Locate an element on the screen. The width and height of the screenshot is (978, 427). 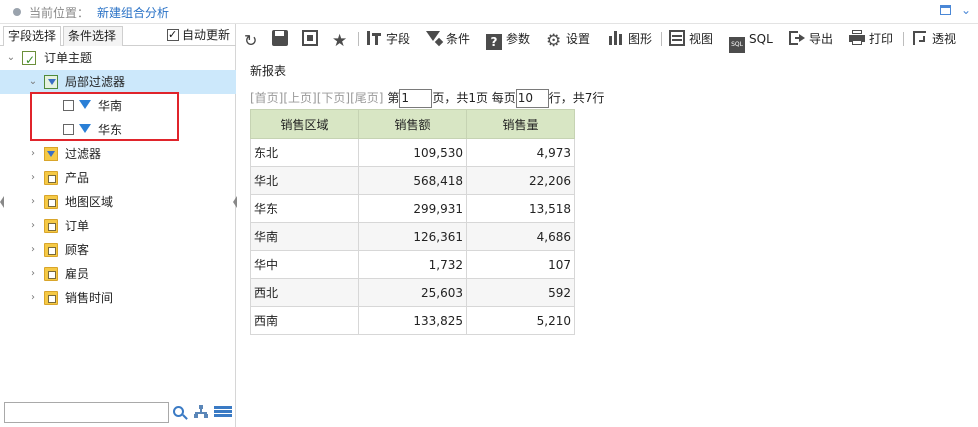
condition-icon is located at coordinates (435, 38).